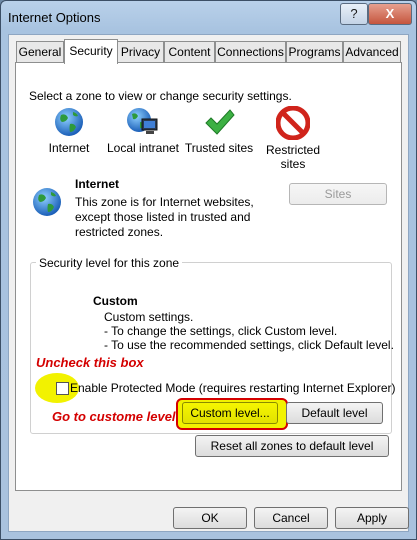  I want to click on zone-label: Internet, so click(69, 148).